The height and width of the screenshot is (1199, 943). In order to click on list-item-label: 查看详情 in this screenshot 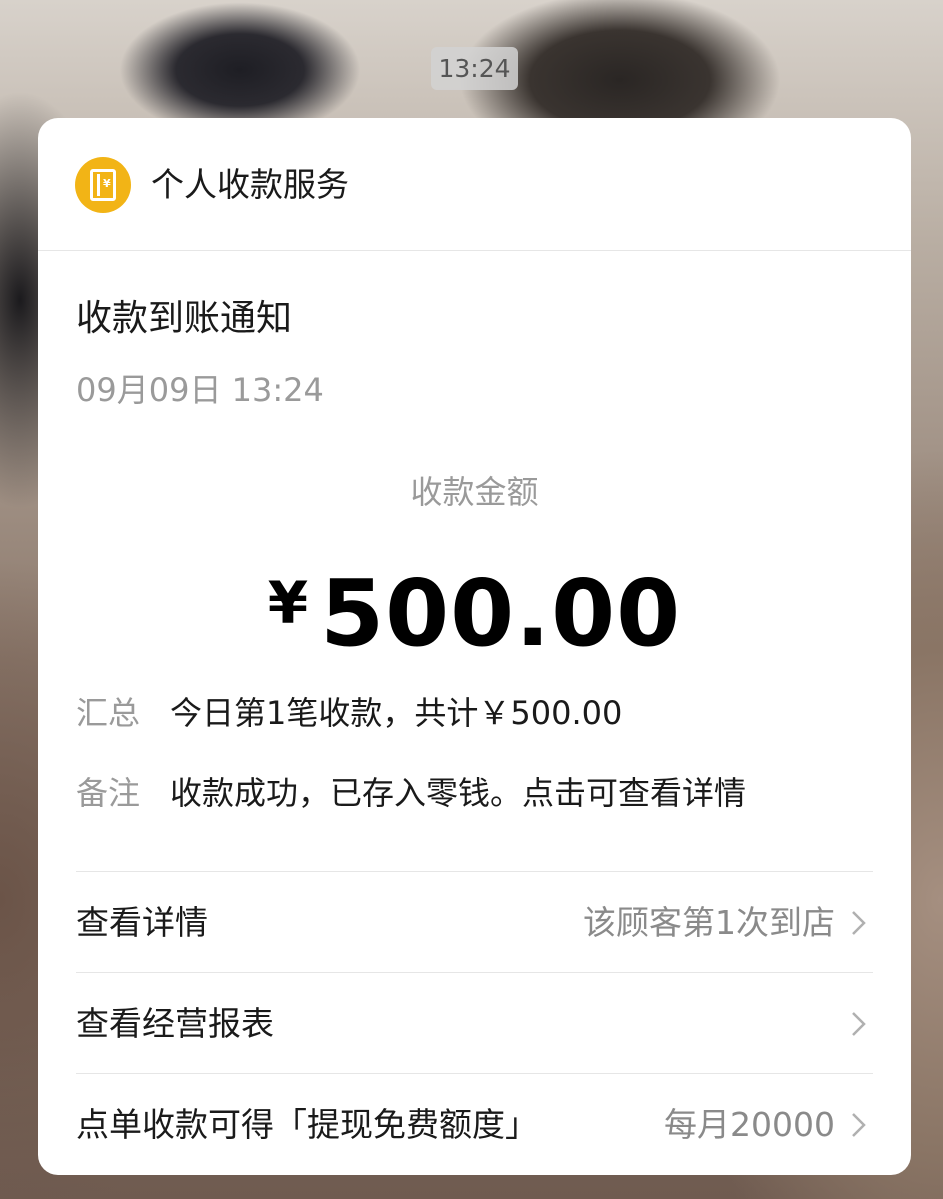, I will do `click(142, 922)`.